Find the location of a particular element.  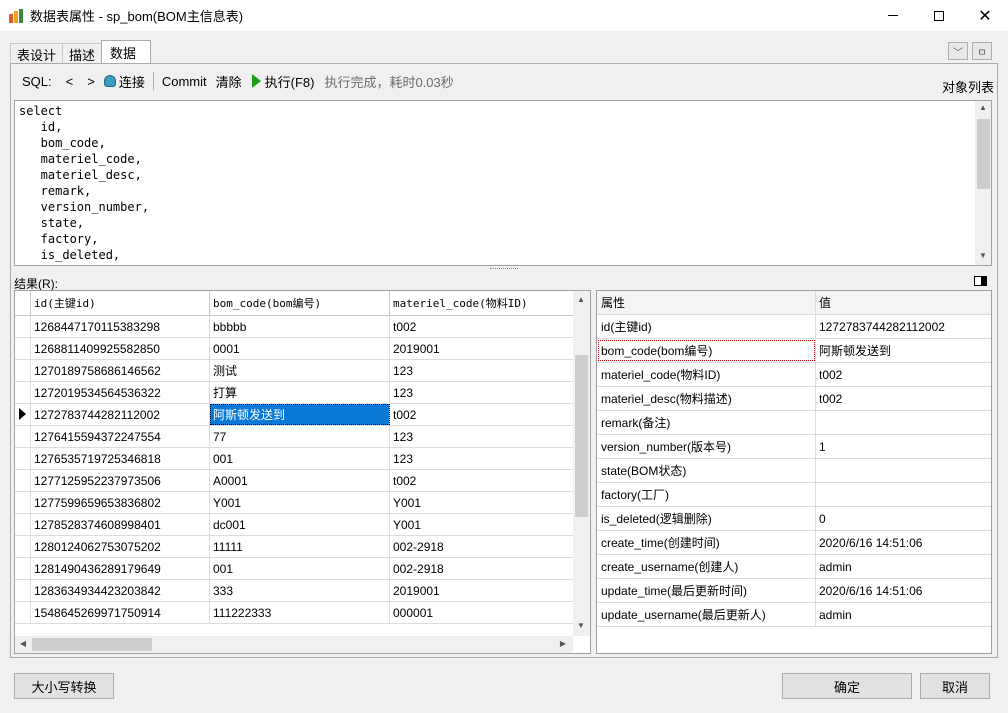

property-row: update_username(最后更新人) admin is located at coordinates (794, 615).